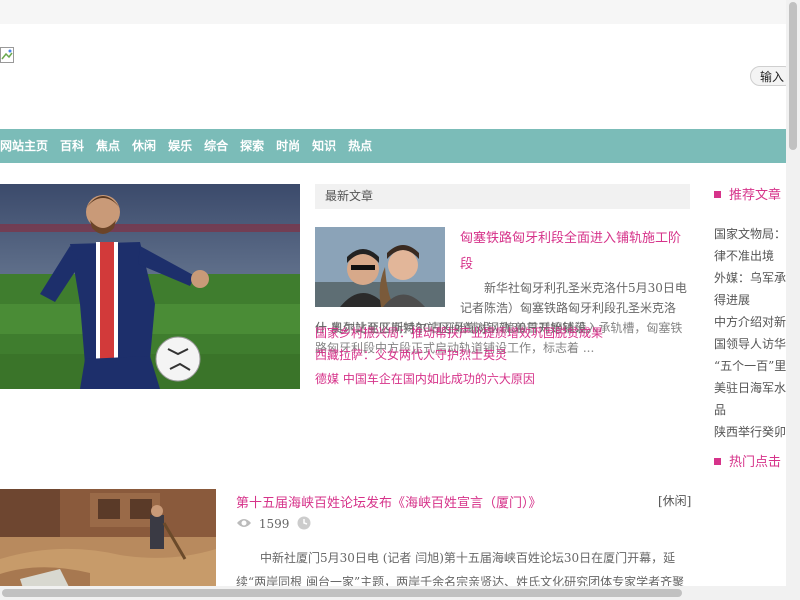 The image size is (800, 600). Describe the element at coordinates (108, 146) in the screenshot. I see `nav-item-focus: 焦点` at that location.